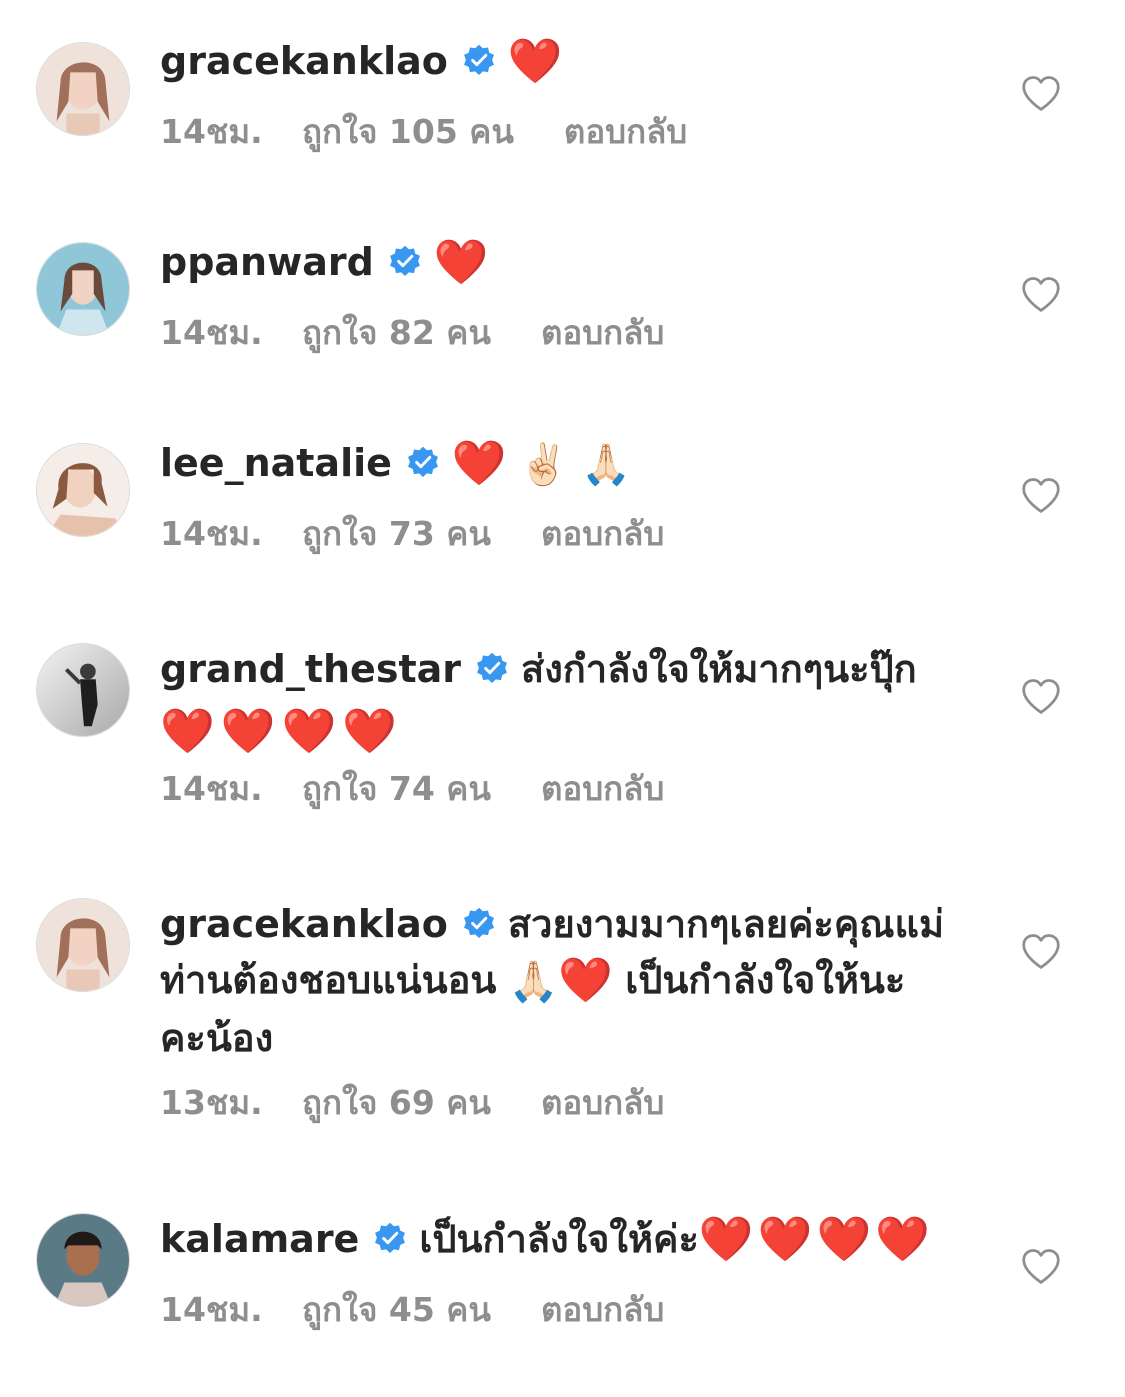 This screenshot has width=1125, height=1397. I want to click on comment-body: ppanward ❤️, so click(560, 262).